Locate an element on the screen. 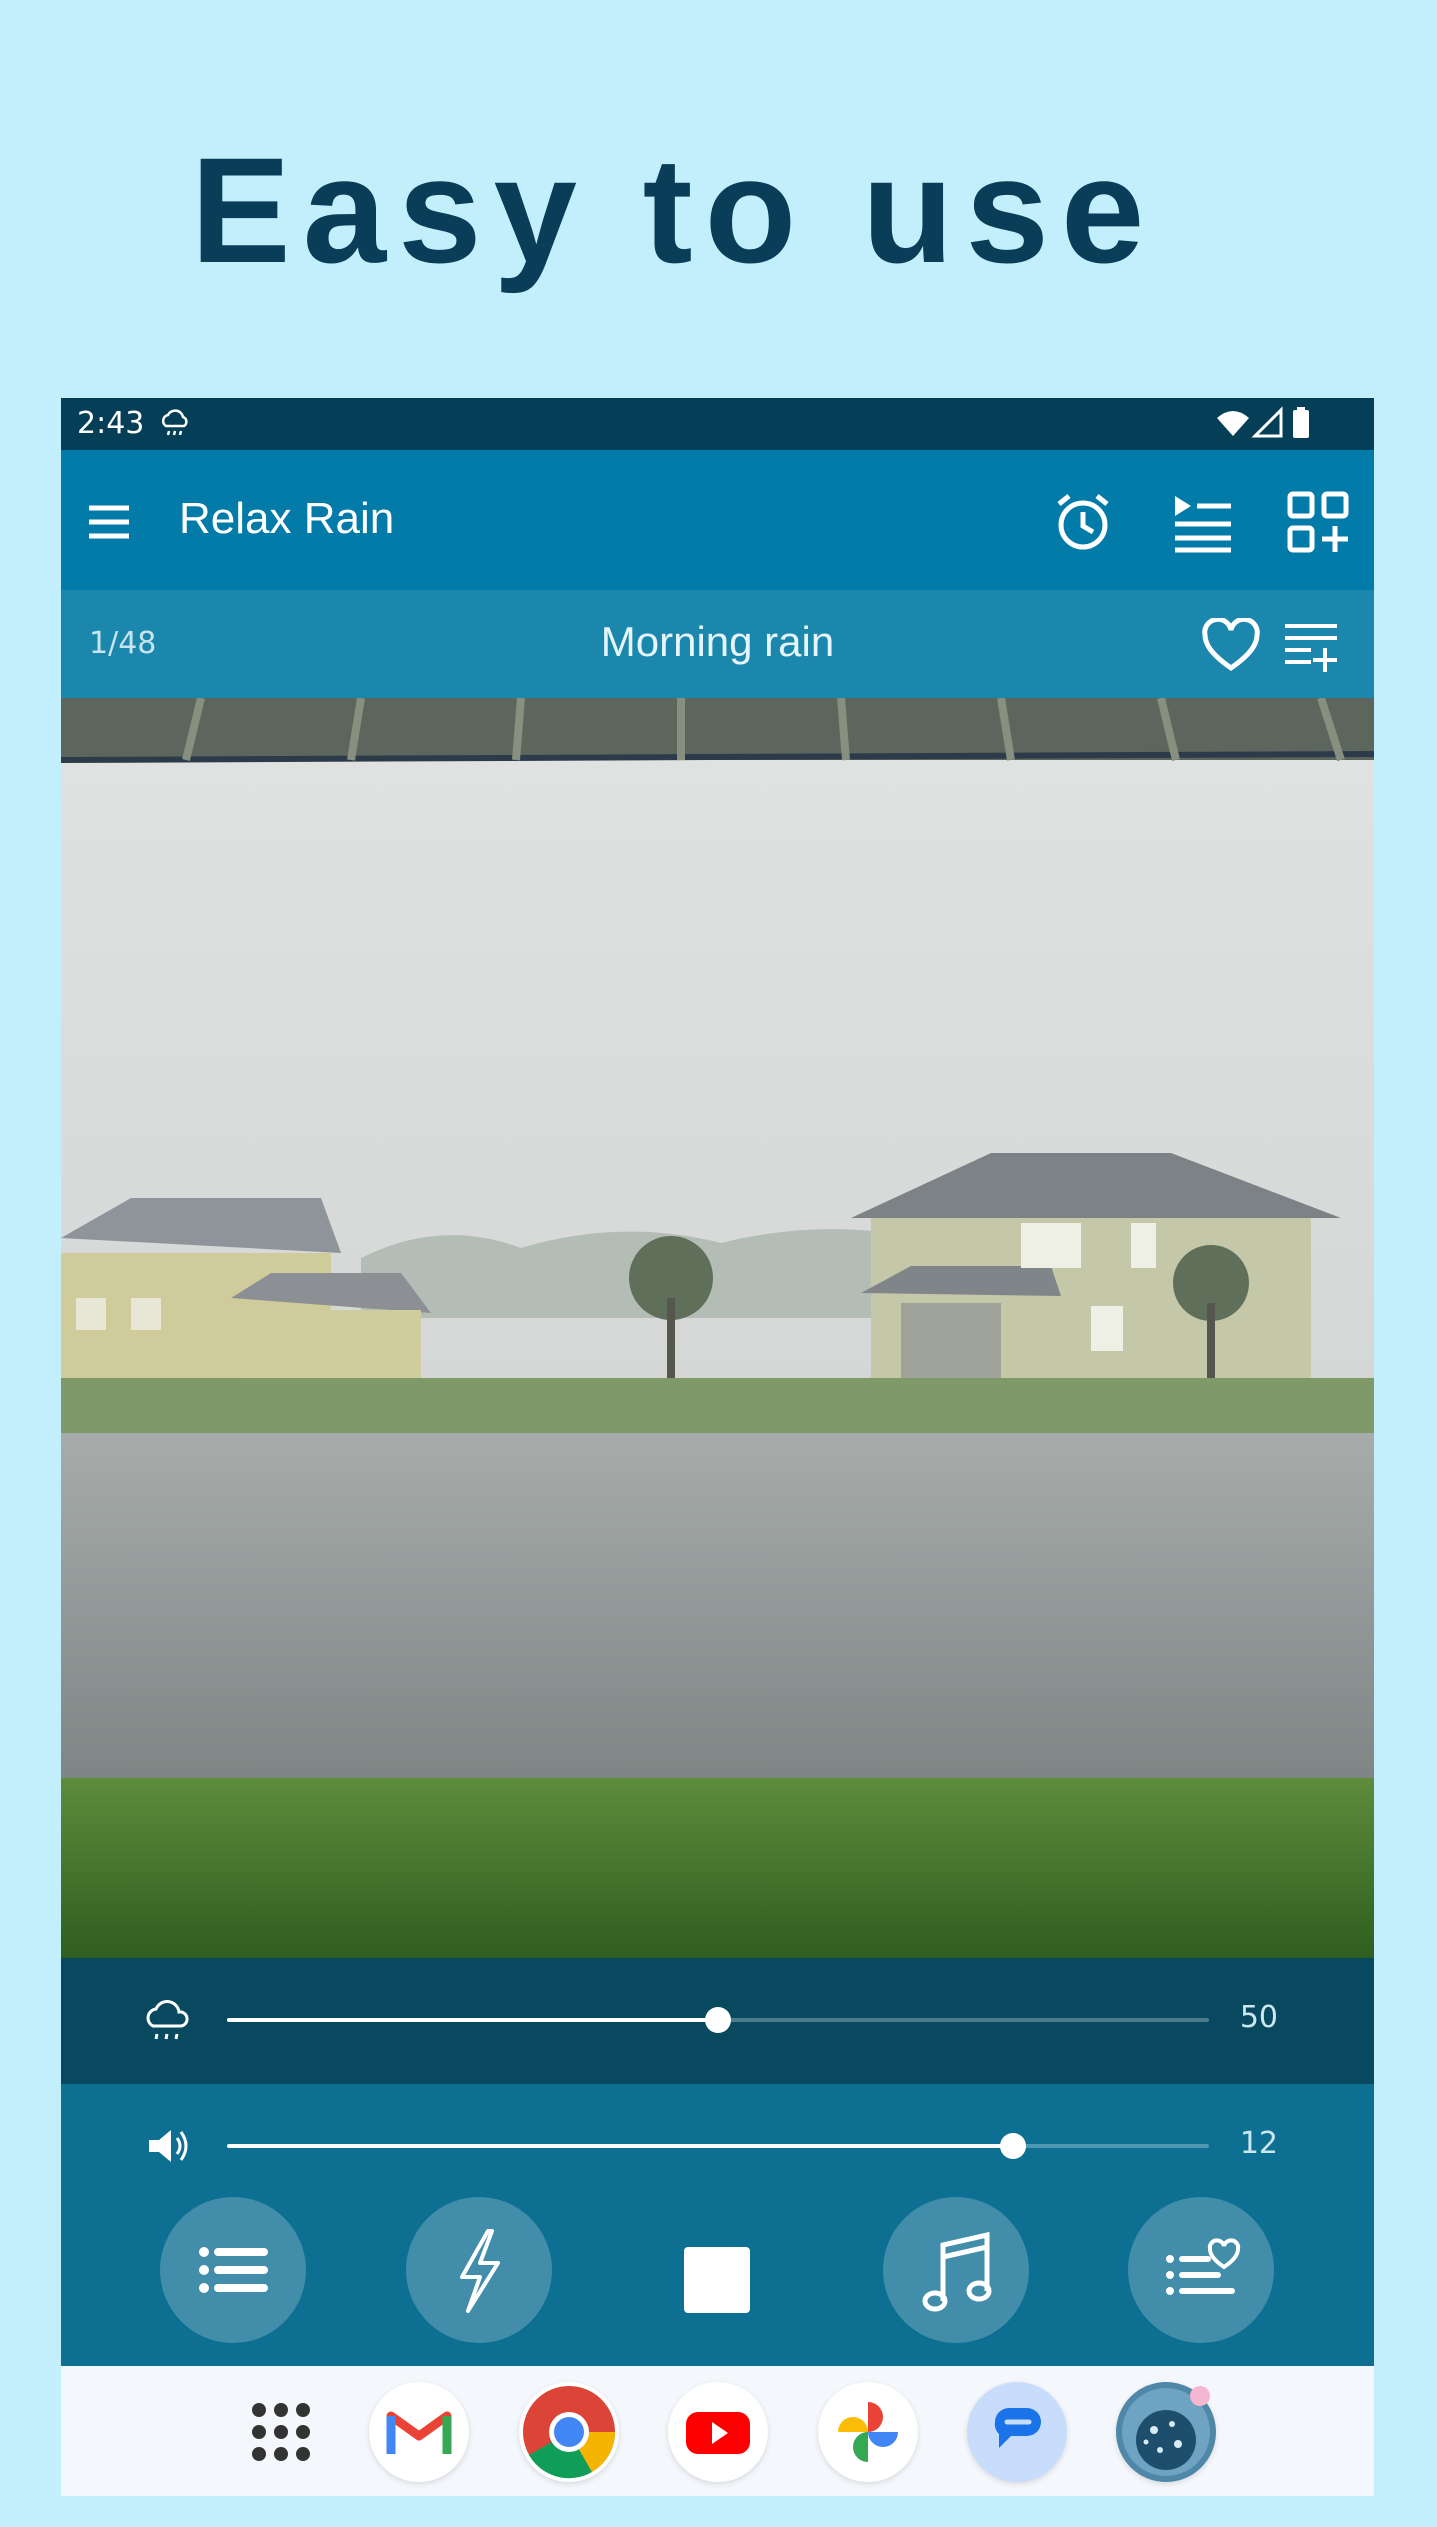 The image size is (1437, 2527). menu-icon is located at coordinates (109, 522).